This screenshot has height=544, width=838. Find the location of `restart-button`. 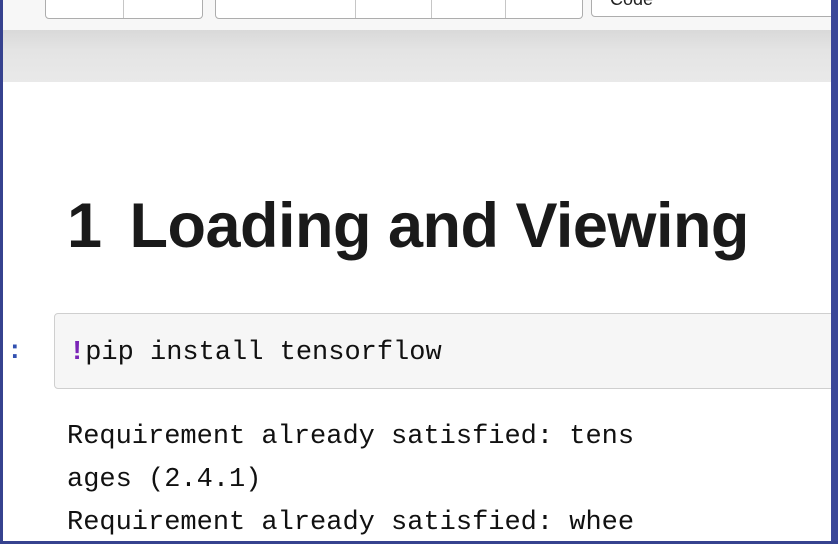

restart-button is located at coordinates (469, 9).